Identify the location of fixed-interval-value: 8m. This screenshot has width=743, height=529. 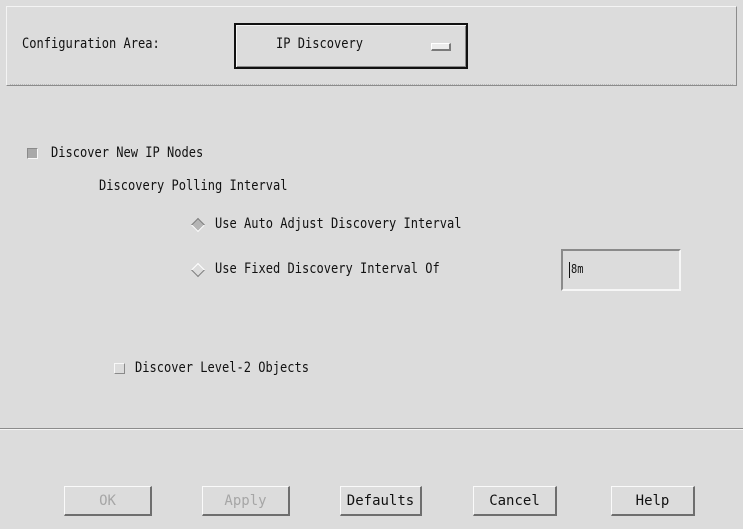
(577, 269).